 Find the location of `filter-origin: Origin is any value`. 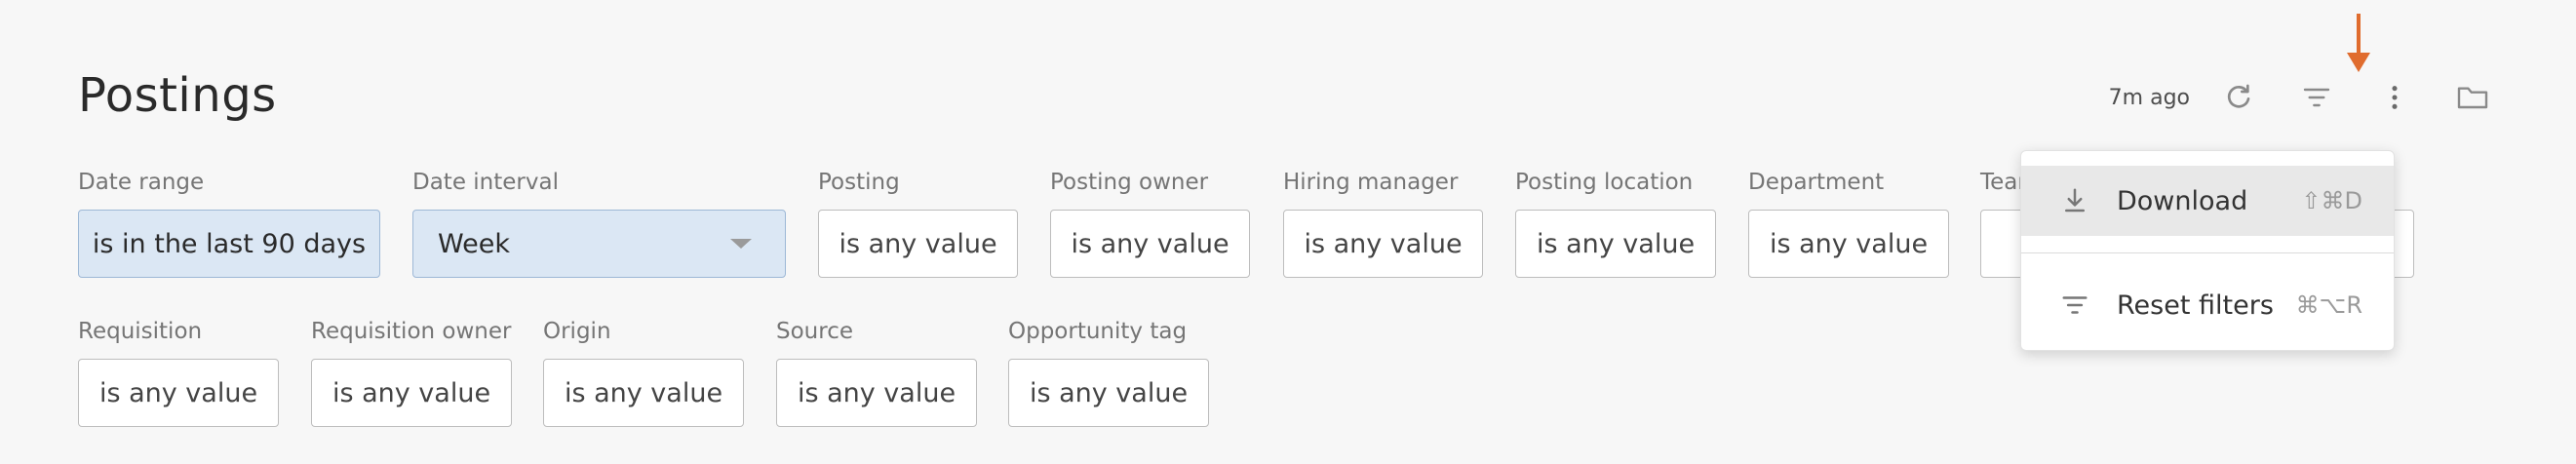

filter-origin: Origin is any value is located at coordinates (643, 373).